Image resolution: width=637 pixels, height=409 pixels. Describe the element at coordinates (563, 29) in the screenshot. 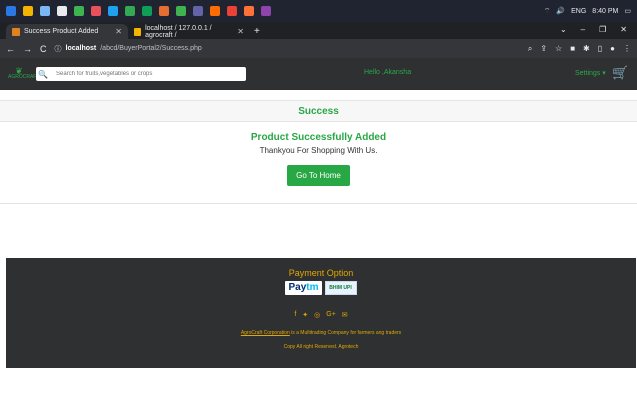

I see `tab-search-icon: ⌄` at that location.